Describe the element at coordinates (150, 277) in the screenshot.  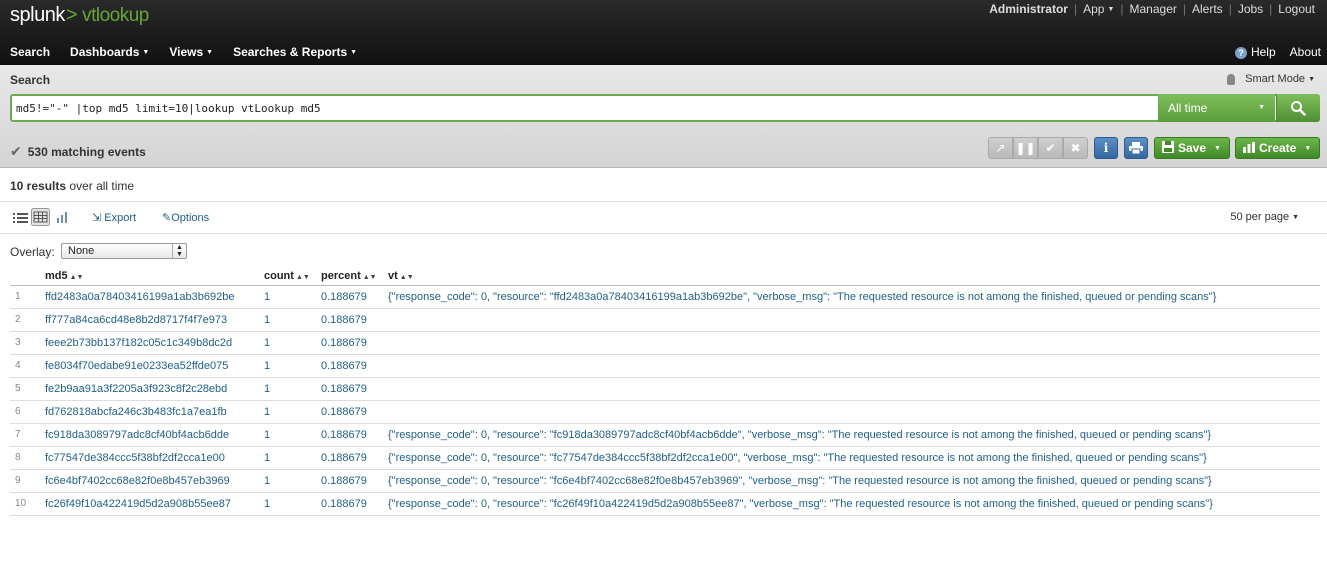
I see `column-header-md5: md5 ▲▼` at that location.